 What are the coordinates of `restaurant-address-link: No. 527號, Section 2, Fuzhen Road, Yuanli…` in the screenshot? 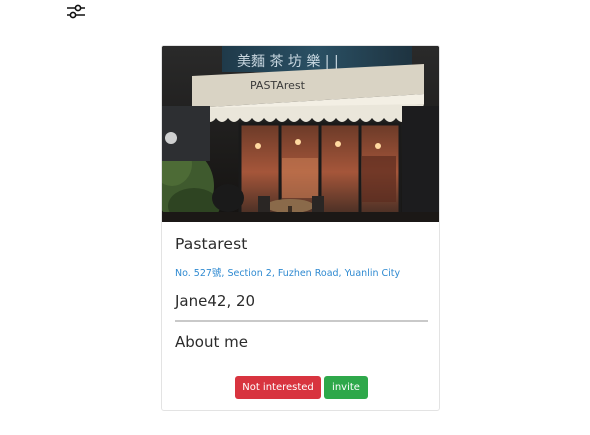 It's located at (287, 272).